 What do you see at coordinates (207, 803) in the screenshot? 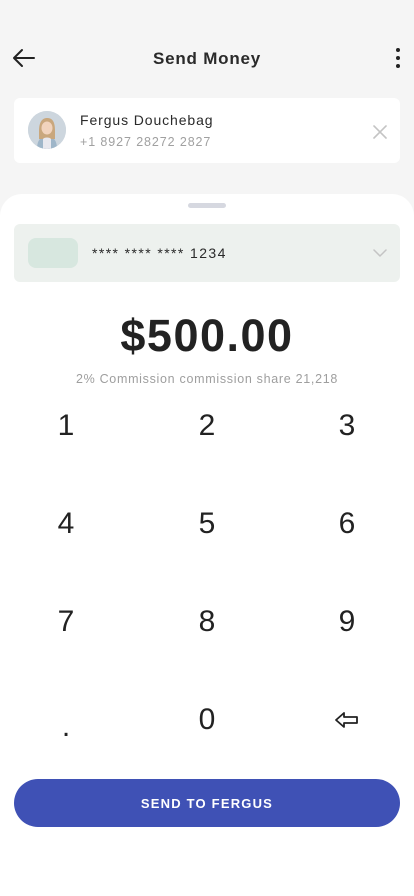
I see `send-button: SEND TO FERGUS` at bounding box center [207, 803].